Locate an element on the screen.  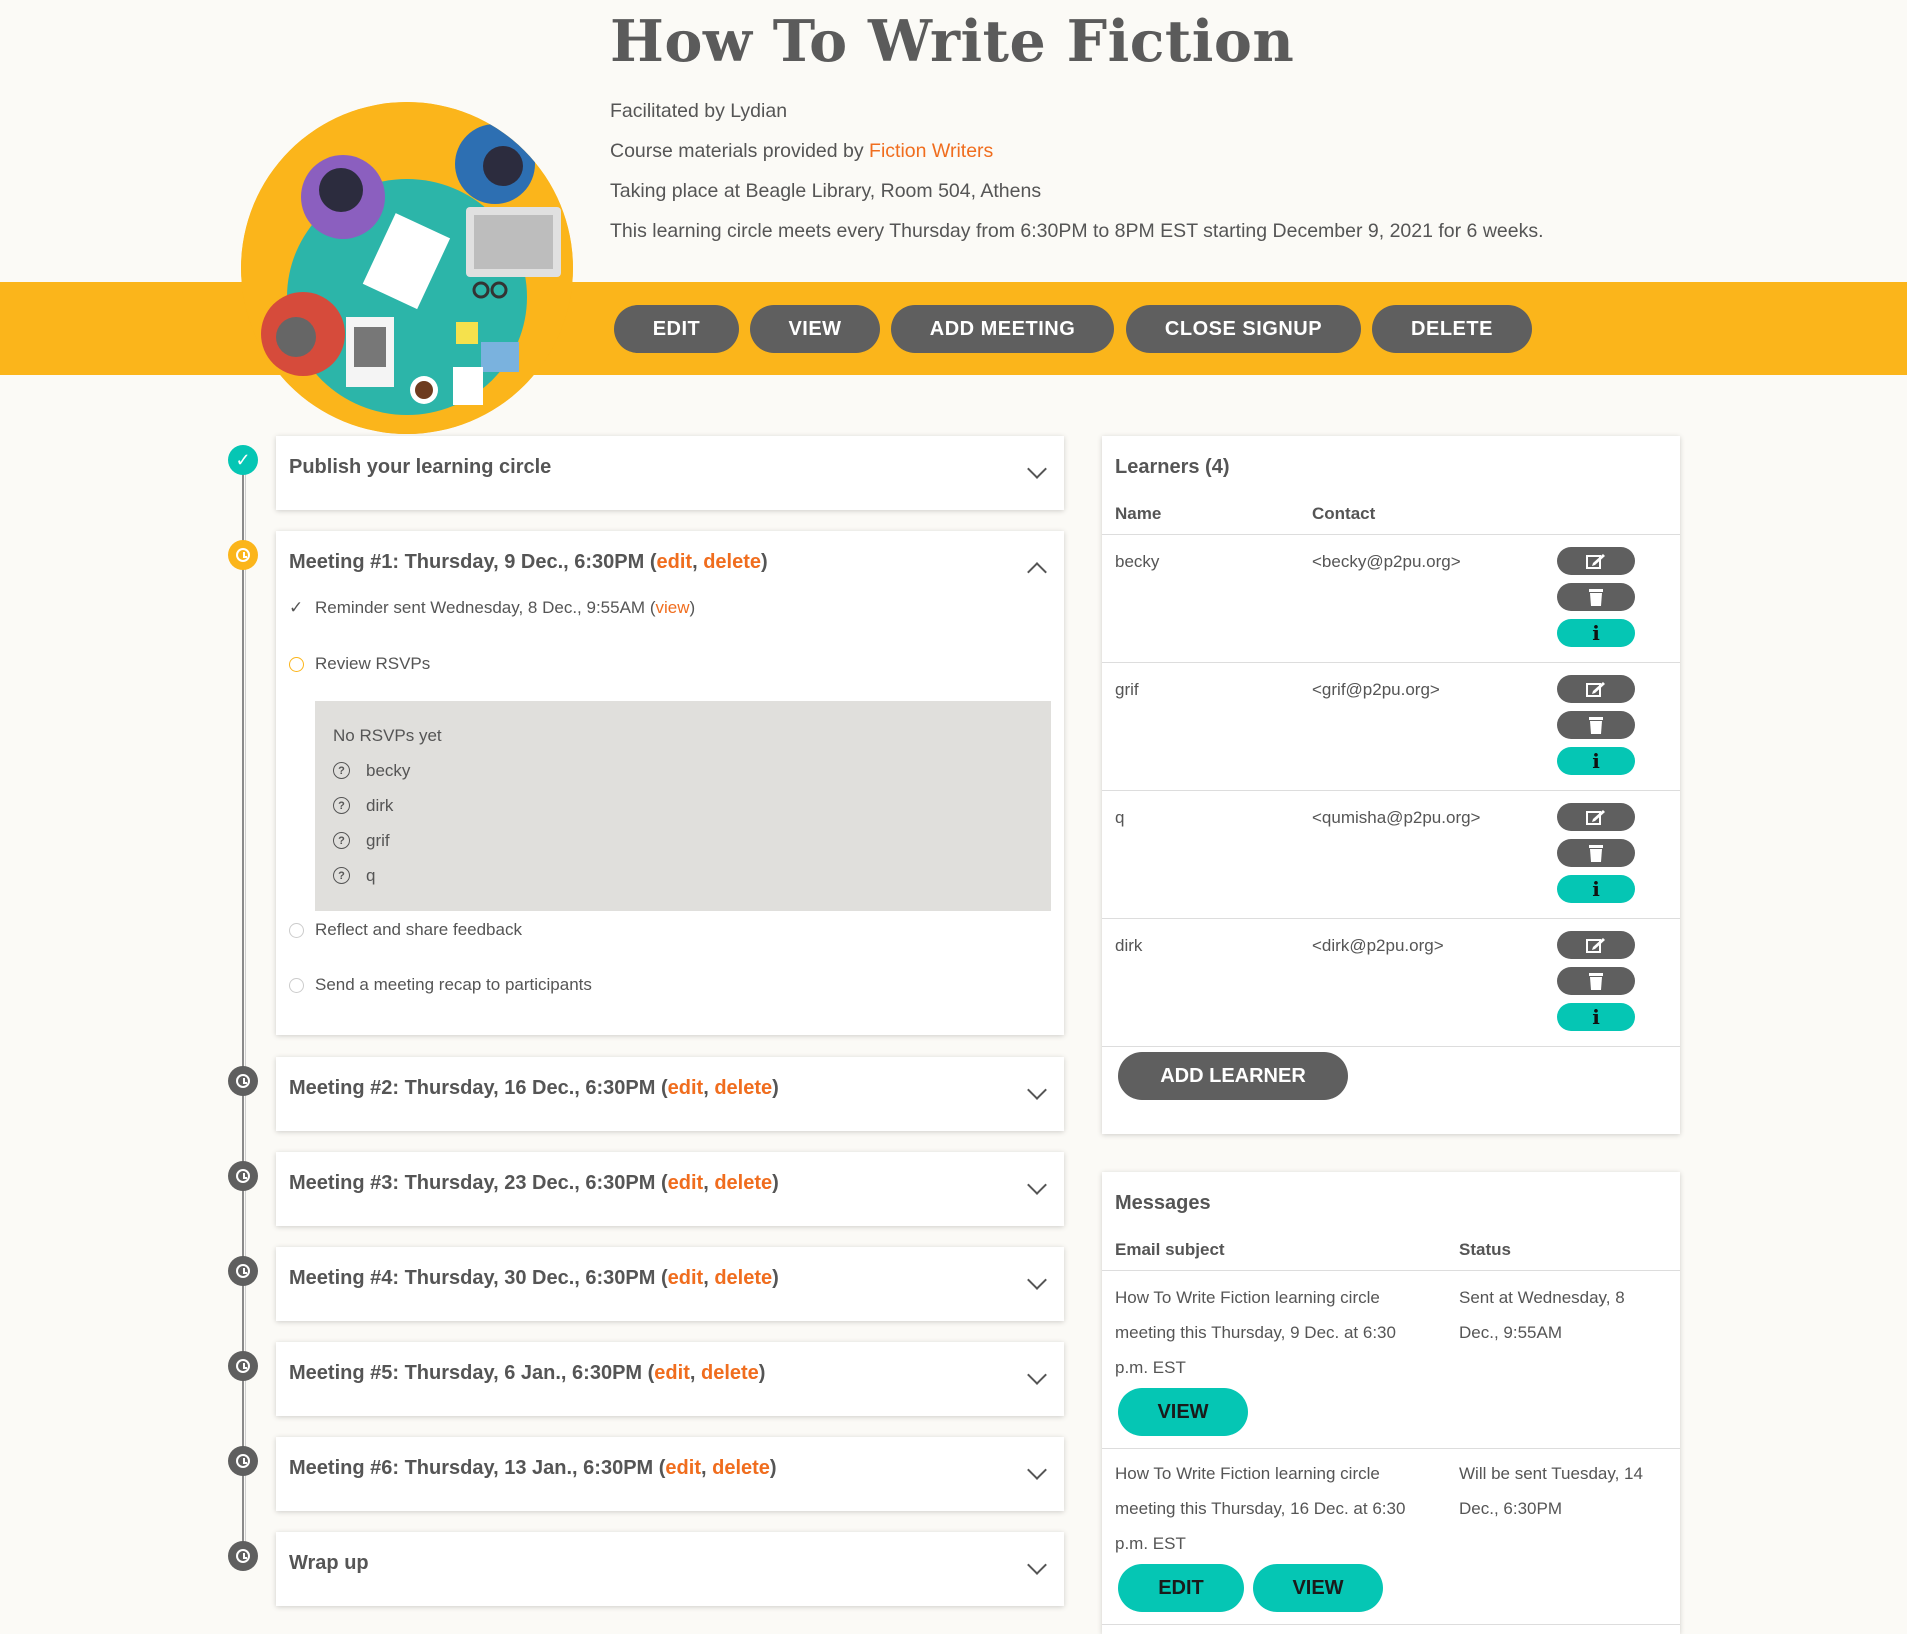
learner-name: q is located at coordinates (1120, 817).